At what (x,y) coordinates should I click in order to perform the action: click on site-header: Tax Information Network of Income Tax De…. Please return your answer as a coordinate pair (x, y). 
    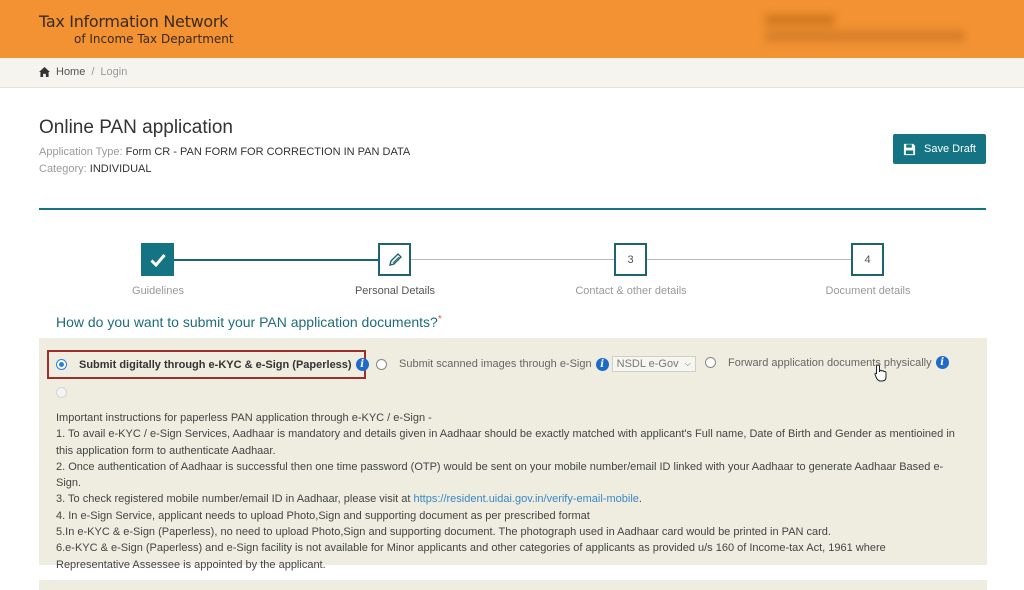
    Looking at the image, I should click on (512, 29).